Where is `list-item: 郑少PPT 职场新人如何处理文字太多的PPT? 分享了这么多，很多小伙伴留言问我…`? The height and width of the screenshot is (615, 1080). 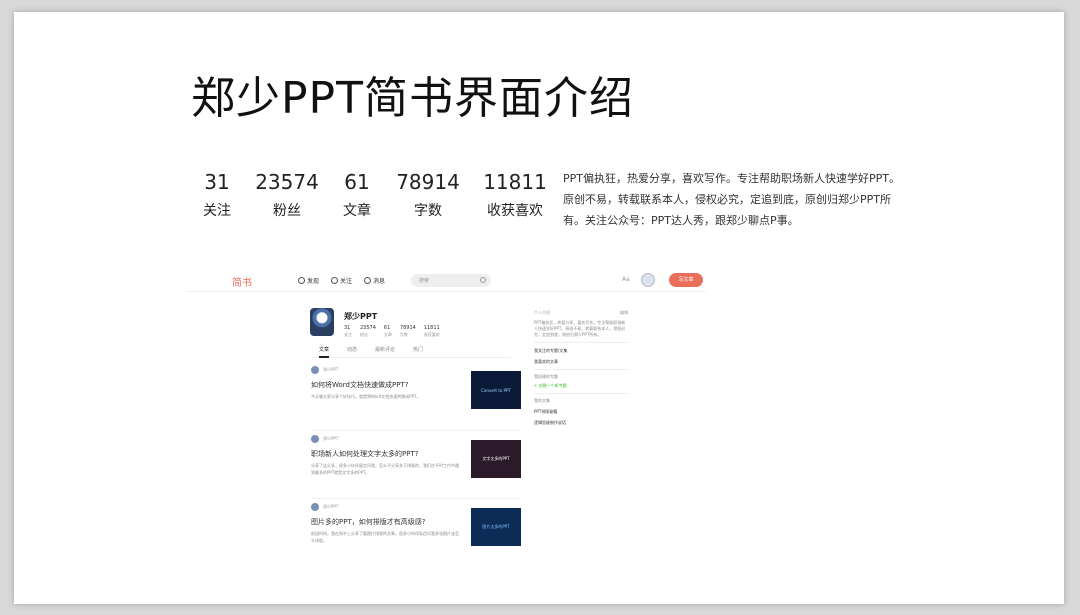 list-item: 郑少PPT 职场新人如何处理文字太多的PPT? 分享了这么多，很多小伙伴留言问我… is located at coordinates (416, 456).